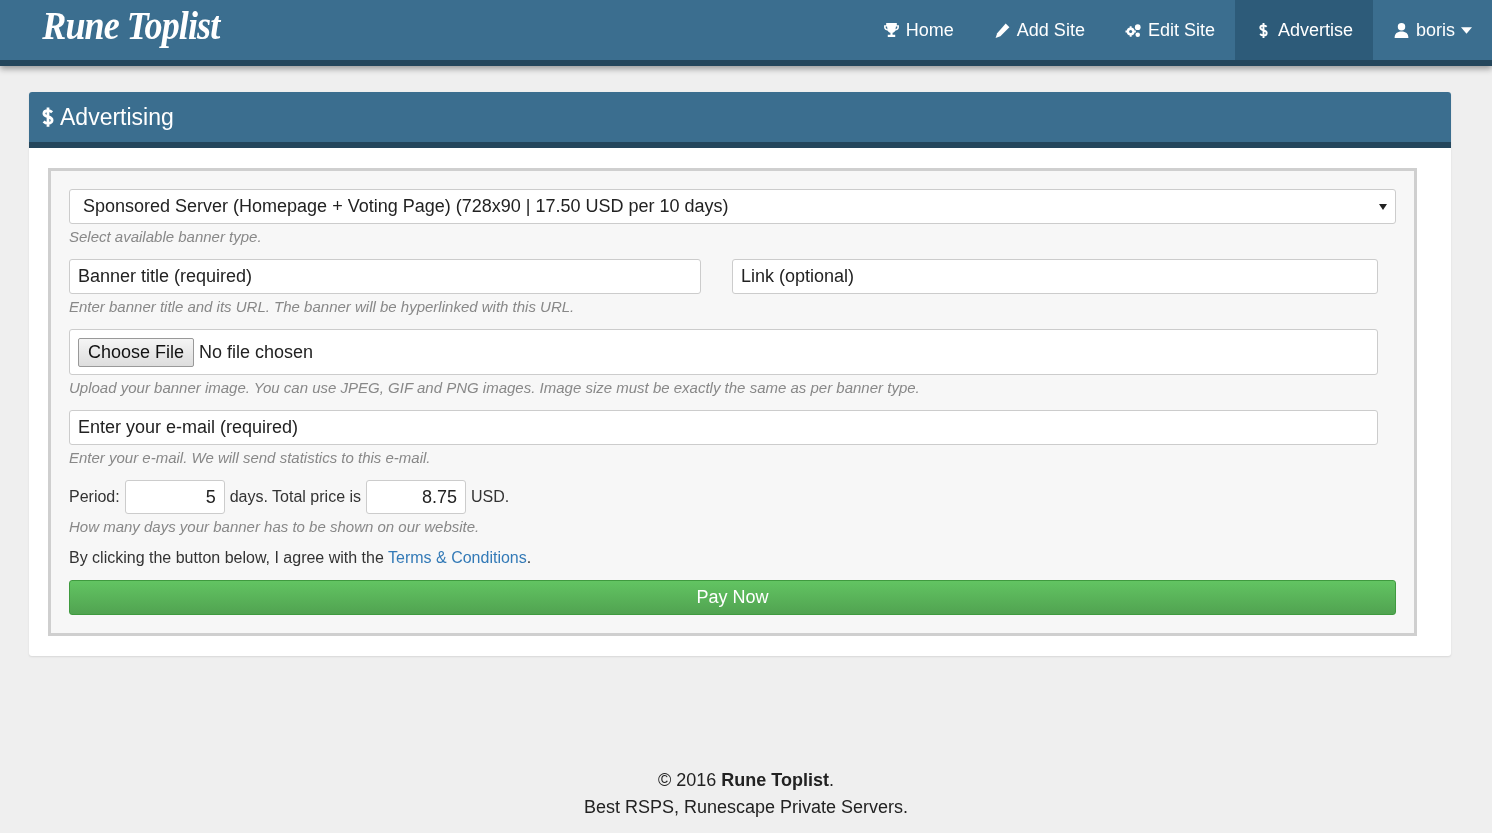 This screenshot has height=833, width=1492. Describe the element at coordinates (746, 780) in the screenshot. I see `copyright-text: © 2016 Rune Toplist.` at that location.